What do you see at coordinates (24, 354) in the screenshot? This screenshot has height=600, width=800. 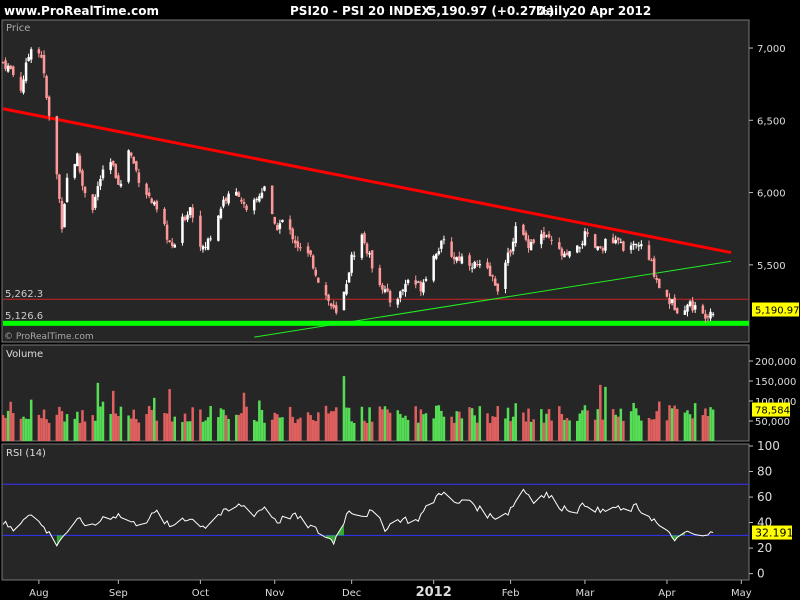 I see `volume-panel-label: Volume` at bounding box center [24, 354].